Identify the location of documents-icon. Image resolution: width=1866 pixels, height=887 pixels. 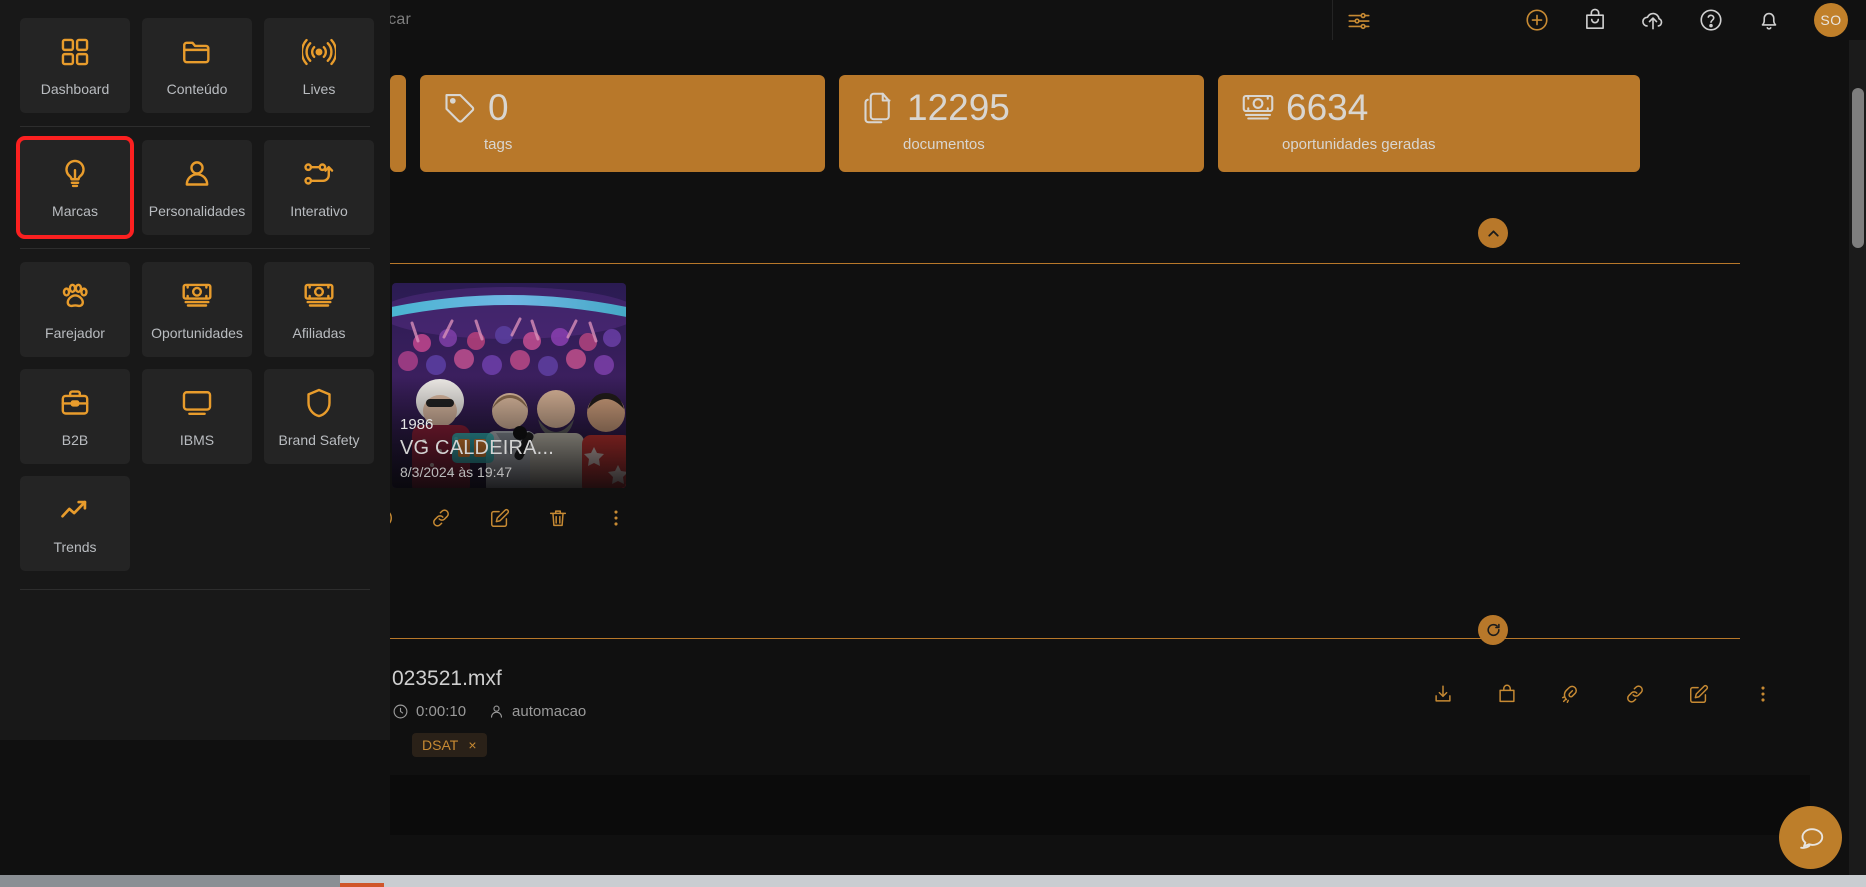
(877, 107).